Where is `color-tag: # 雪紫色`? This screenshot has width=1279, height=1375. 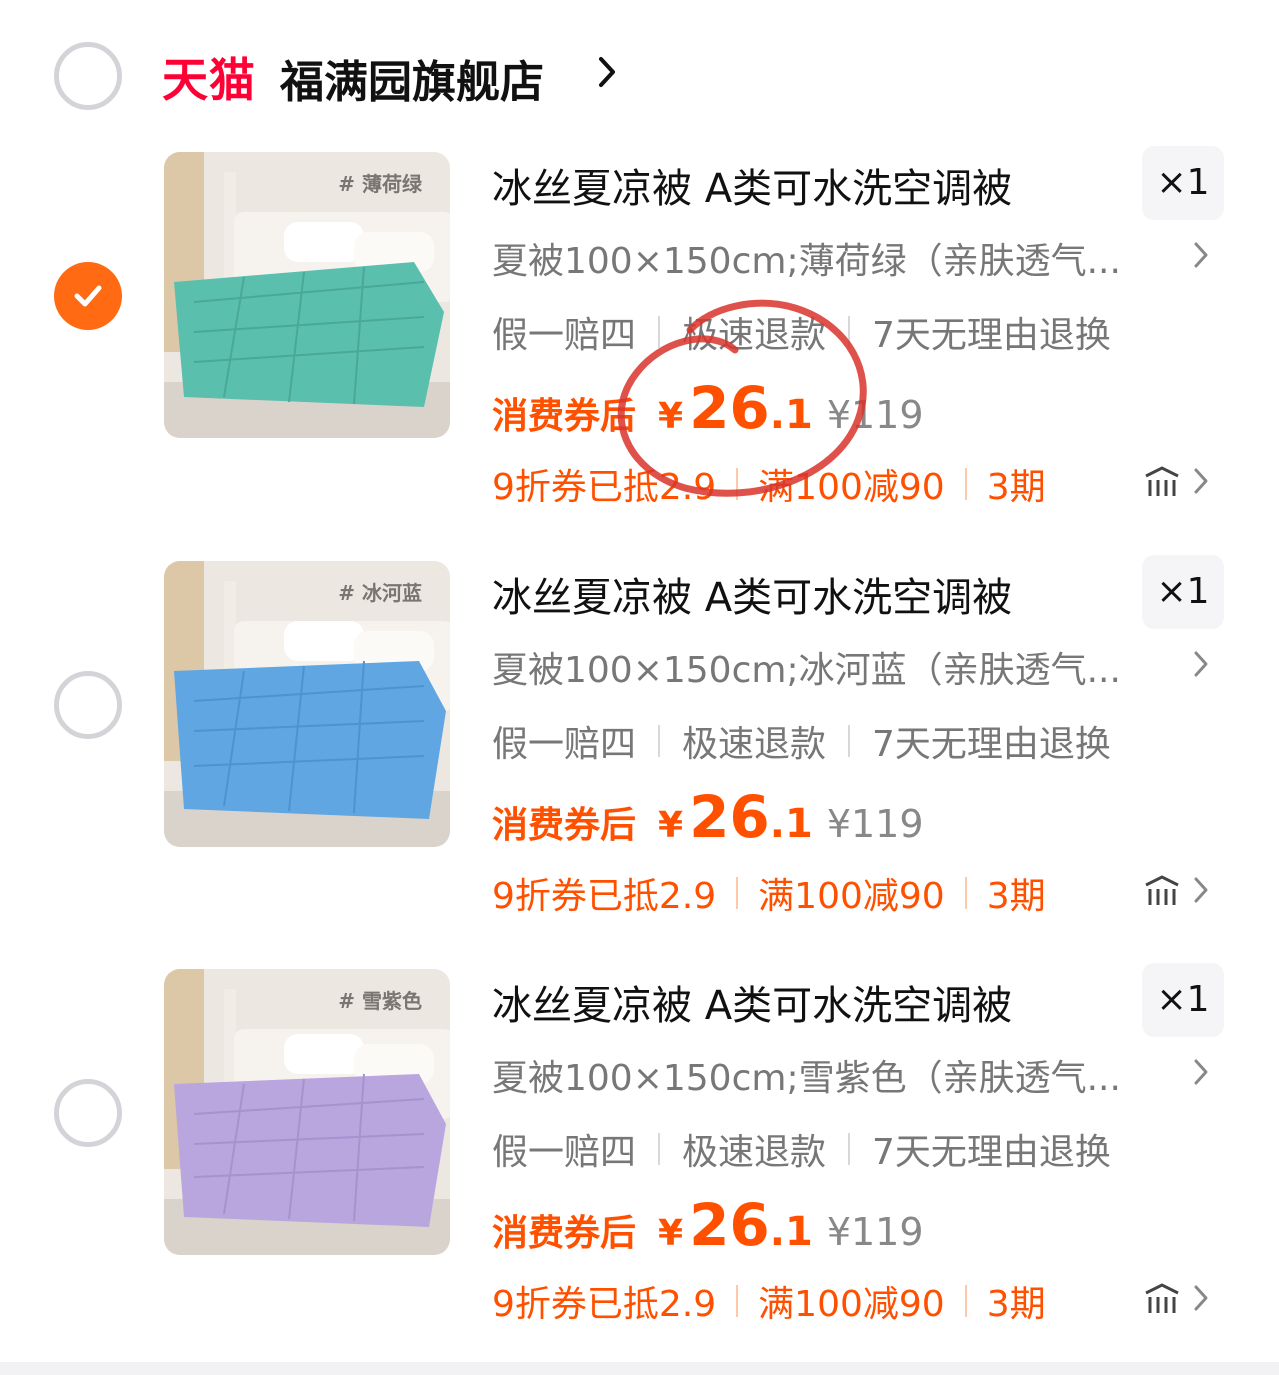 color-tag: # 雪紫色 is located at coordinates (380, 1001).